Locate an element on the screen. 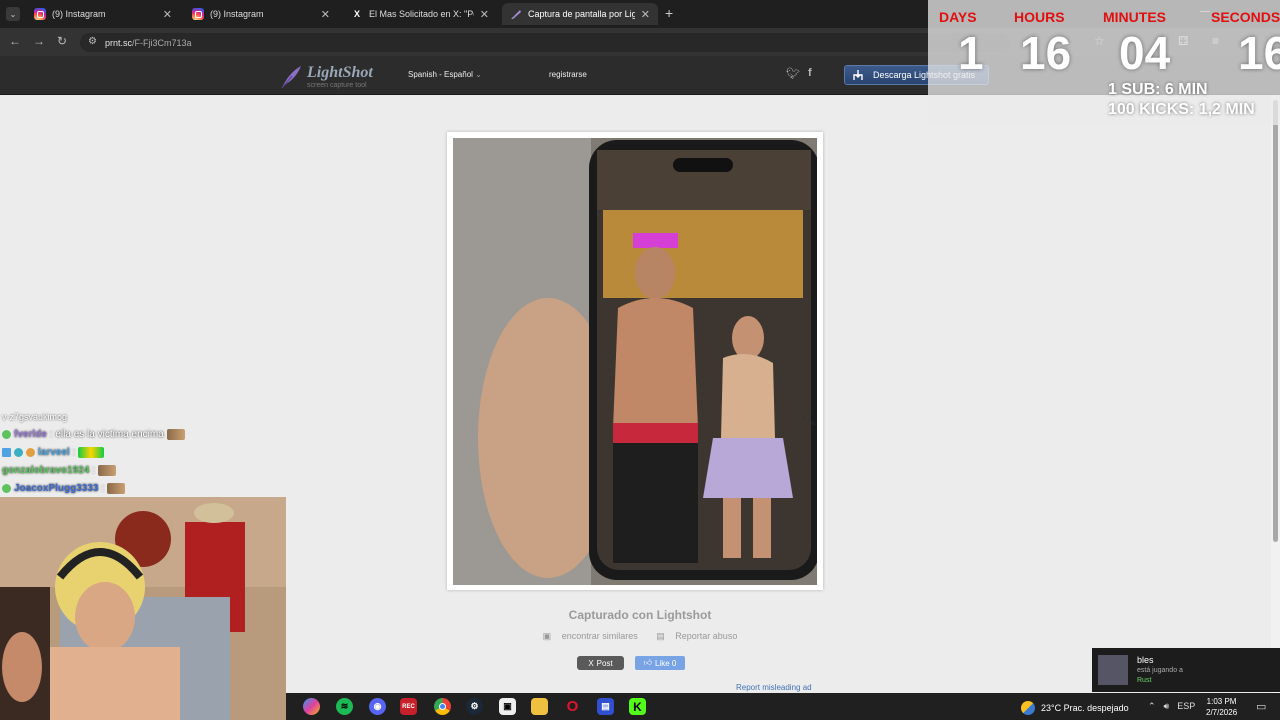 The image size is (1280, 720). site-info-icon: ⚙ is located at coordinates (92, 41).